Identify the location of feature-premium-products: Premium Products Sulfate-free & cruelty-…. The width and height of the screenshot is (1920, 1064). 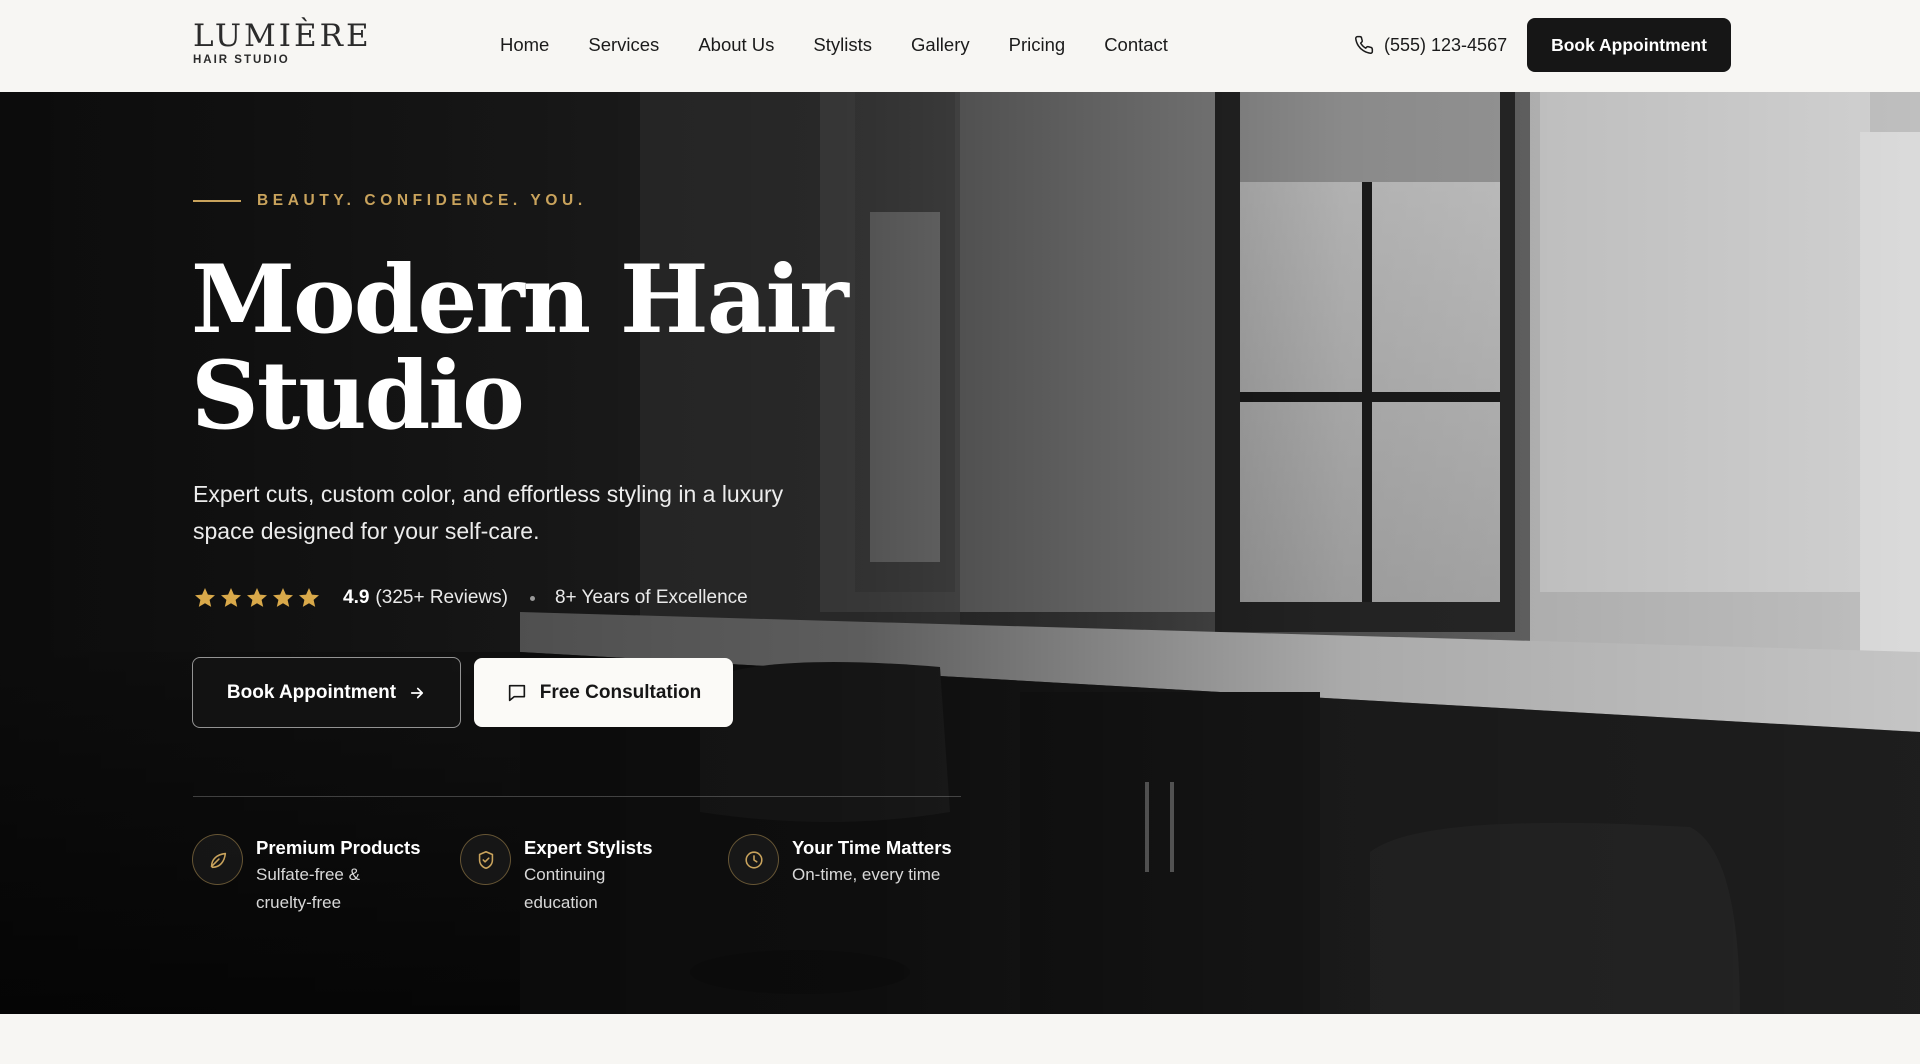
(306, 875).